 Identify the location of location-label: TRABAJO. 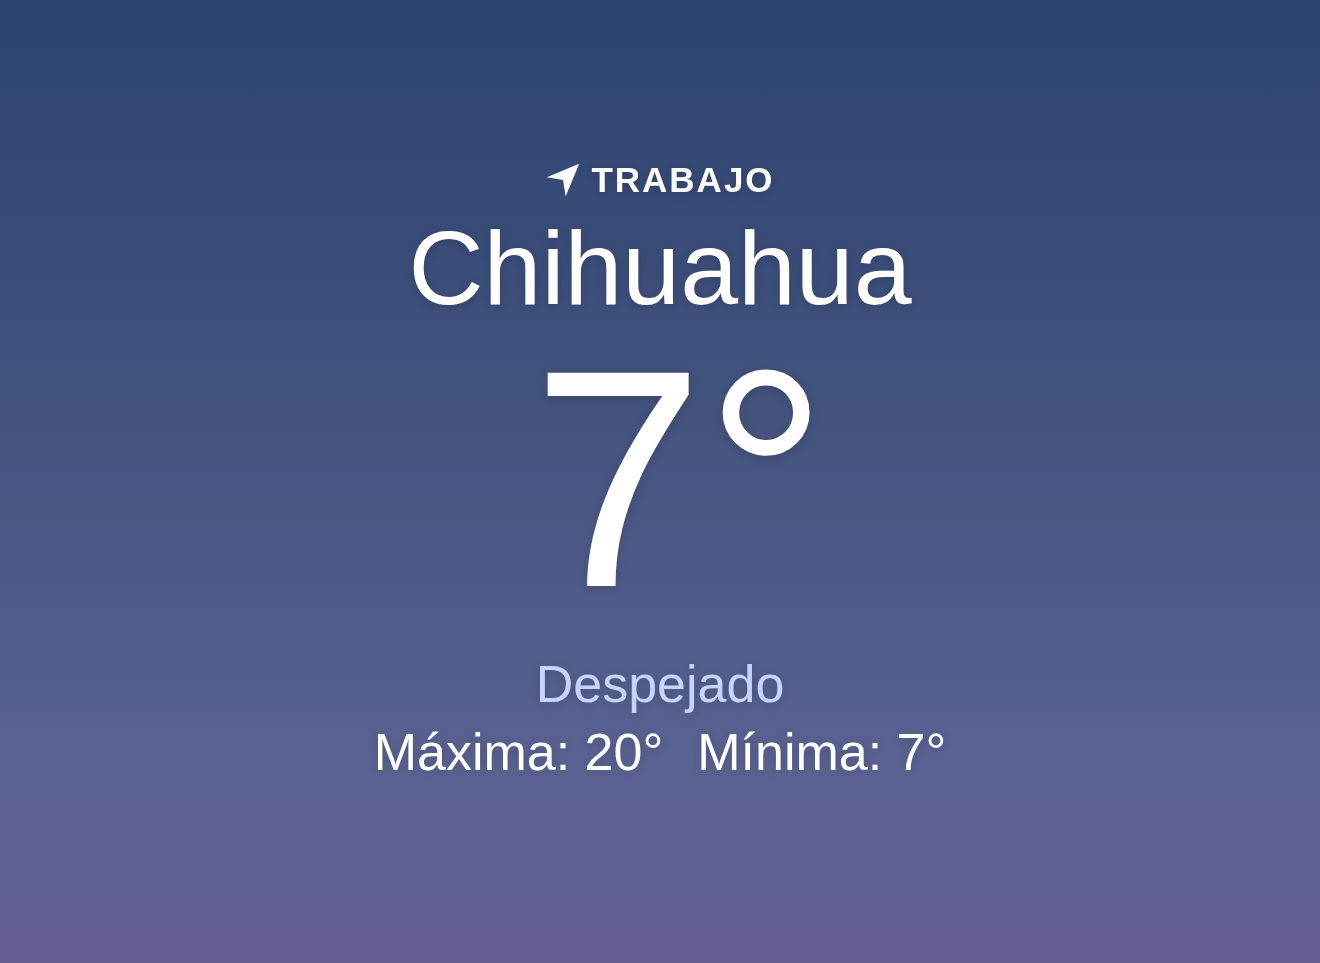
(683, 180).